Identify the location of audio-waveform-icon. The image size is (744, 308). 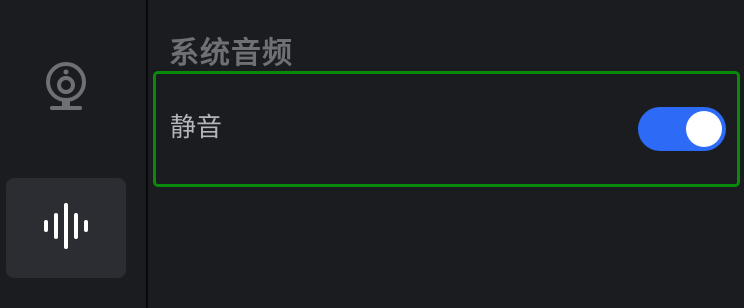
(66, 228).